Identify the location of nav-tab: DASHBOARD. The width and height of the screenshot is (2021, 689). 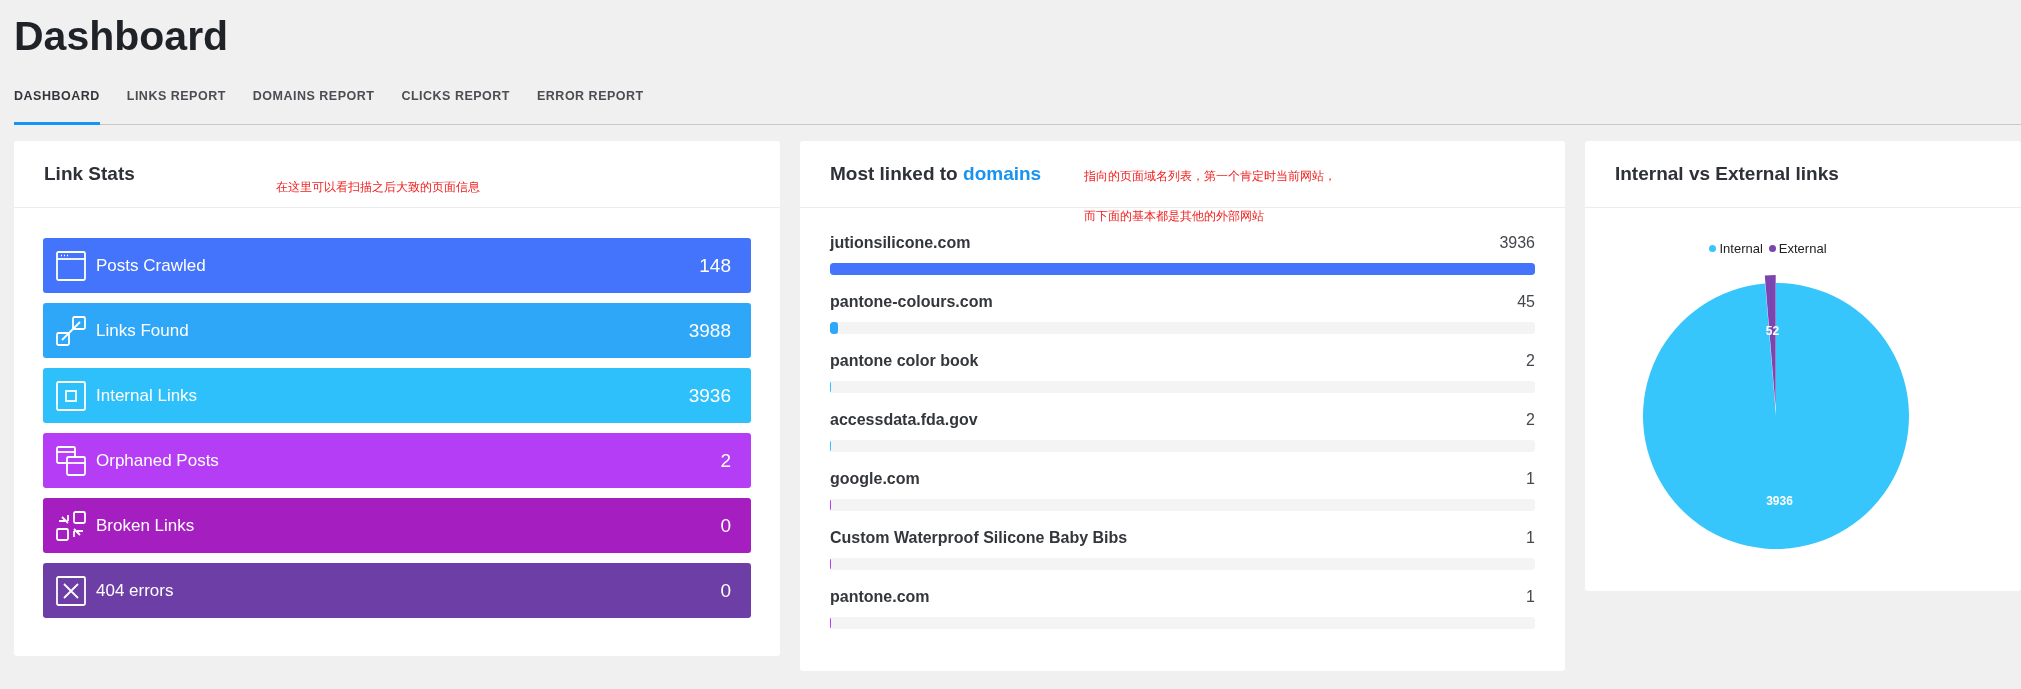
(57, 107).